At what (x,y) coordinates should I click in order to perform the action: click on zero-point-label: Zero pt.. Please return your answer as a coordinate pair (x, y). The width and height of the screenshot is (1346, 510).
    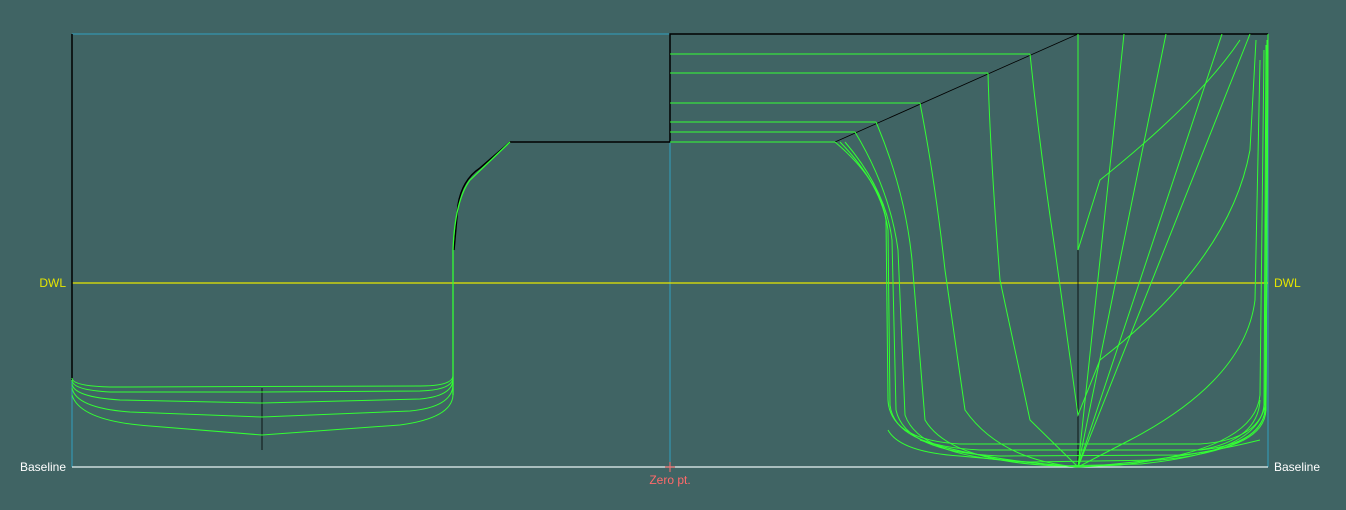
    Looking at the image, I should click on (669, 480).